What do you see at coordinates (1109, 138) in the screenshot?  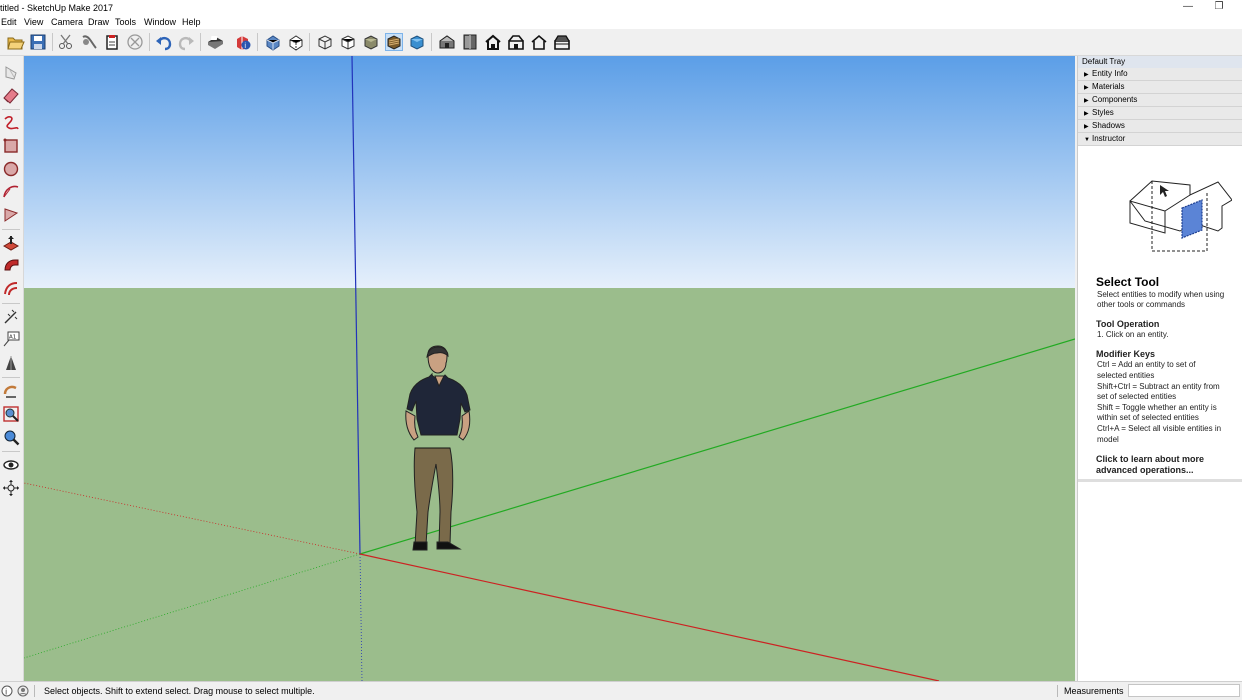 I see `panel-label: Instructor` at bounding box center [1109, 138].